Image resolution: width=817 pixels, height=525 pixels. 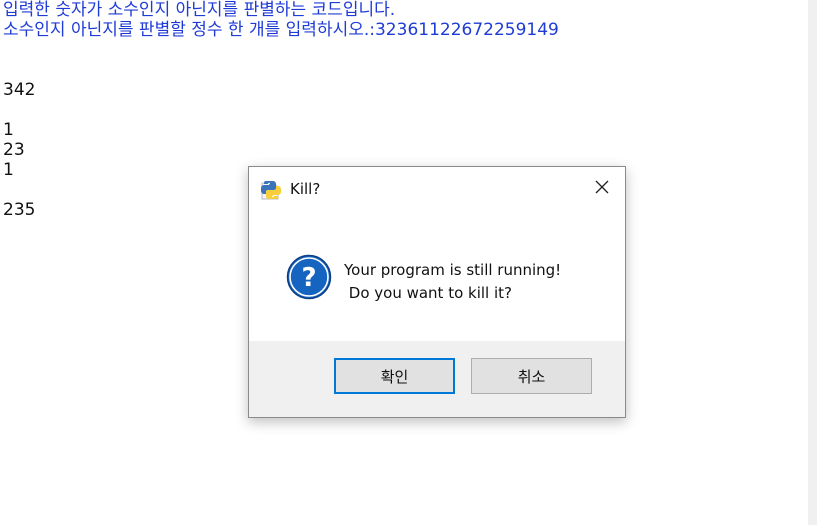 What do you see at coordinates (14, 150) in the screenshot?
I see `console-line-output: 23` at bounding box center [14, 150].